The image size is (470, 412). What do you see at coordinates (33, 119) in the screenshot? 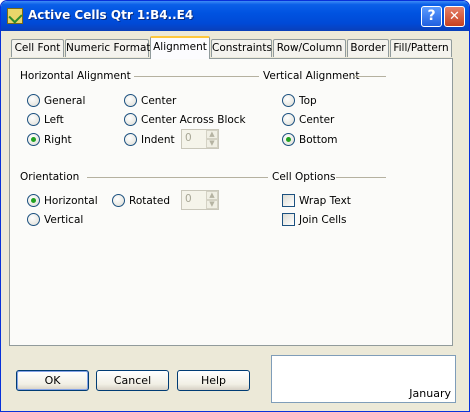
I see `radio-left-button` at bounding box center [33, 119].